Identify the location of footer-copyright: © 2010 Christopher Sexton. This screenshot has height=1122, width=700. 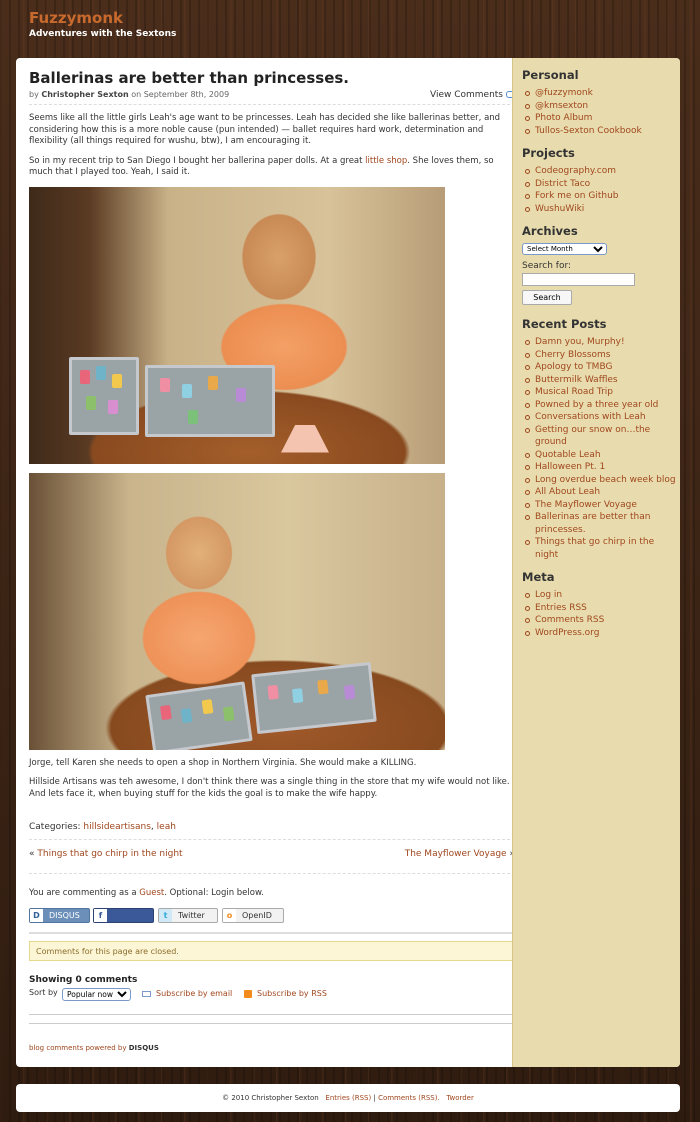
(270, 1098).